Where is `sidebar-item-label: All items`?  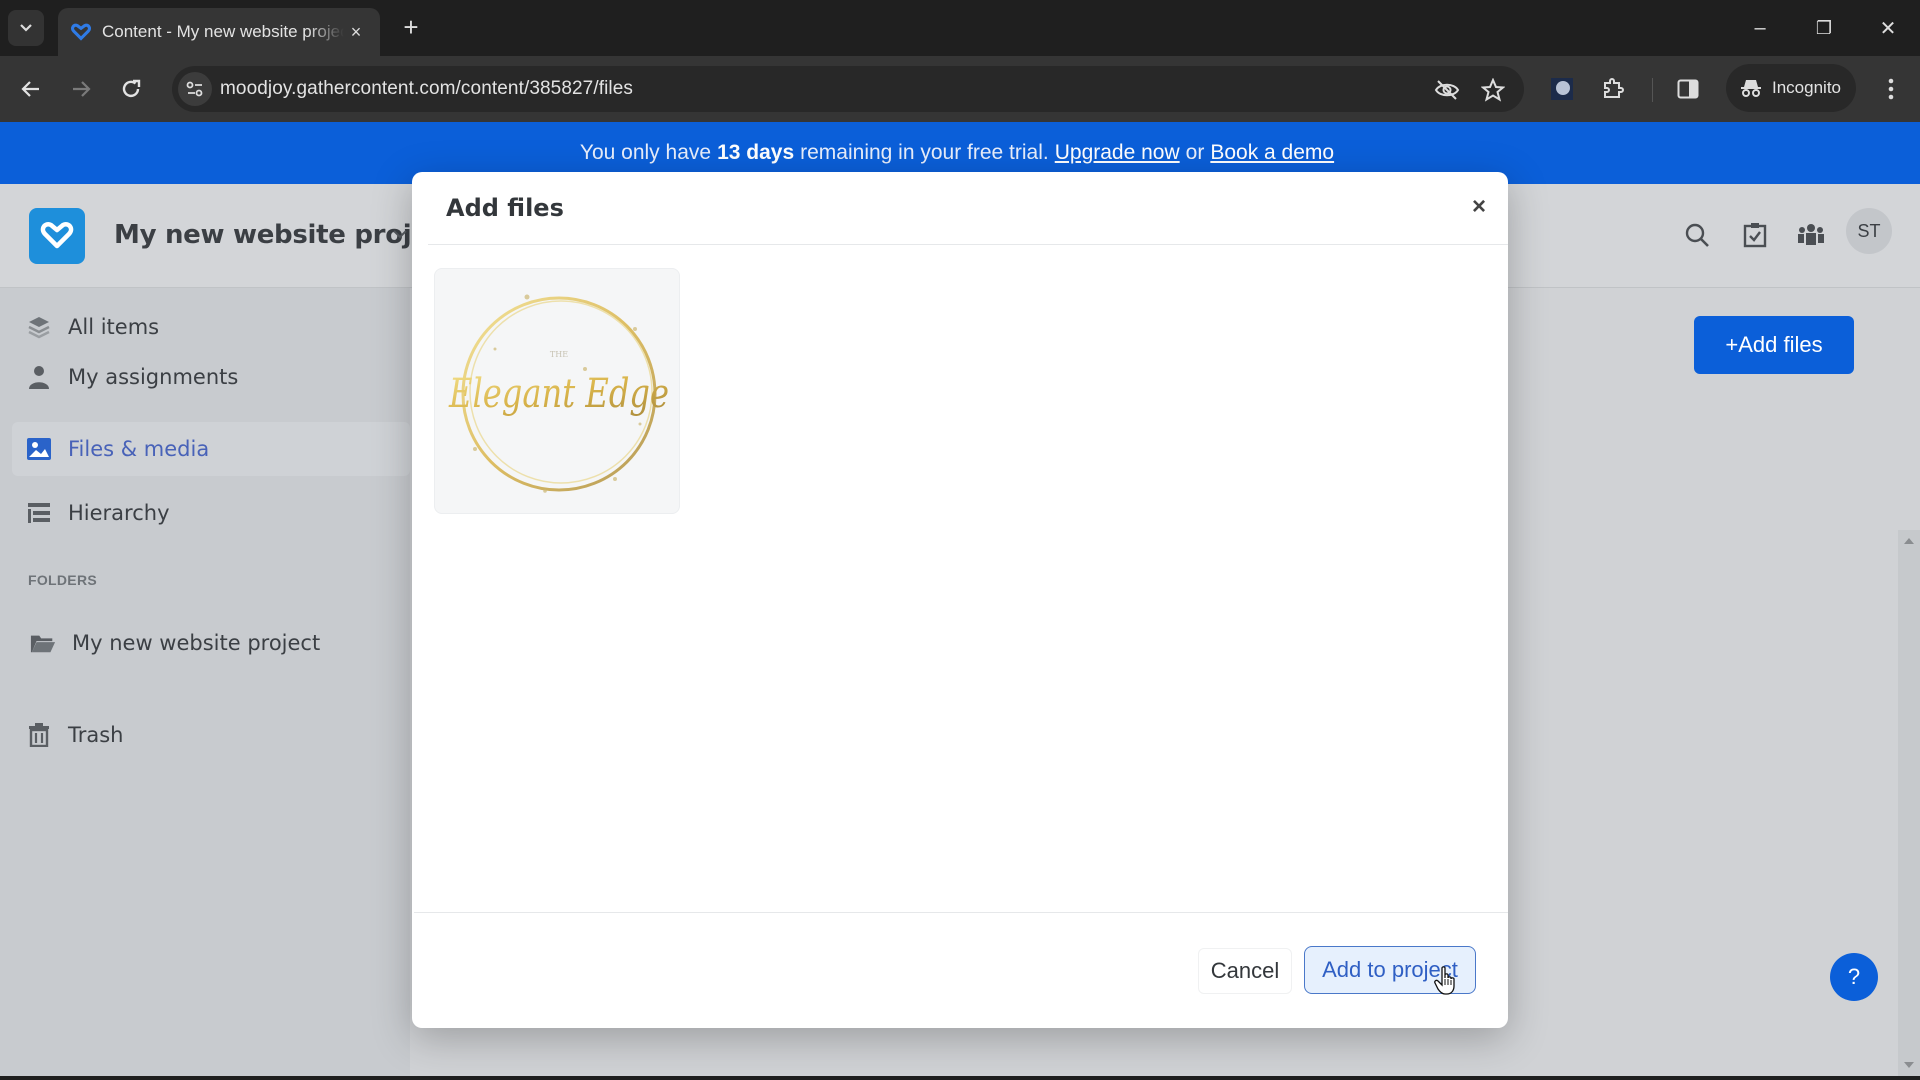 sidebar-item-label: All items is located at coordinates (114, 327).